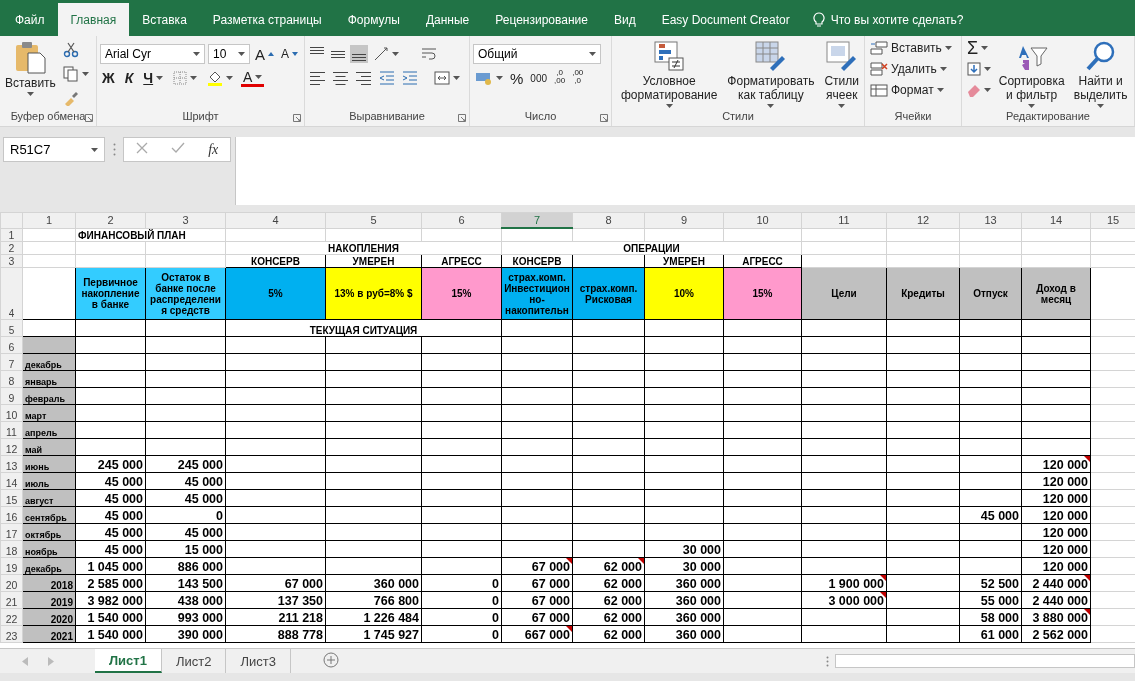  I want to click on column-header: 5, so click(373, 220).